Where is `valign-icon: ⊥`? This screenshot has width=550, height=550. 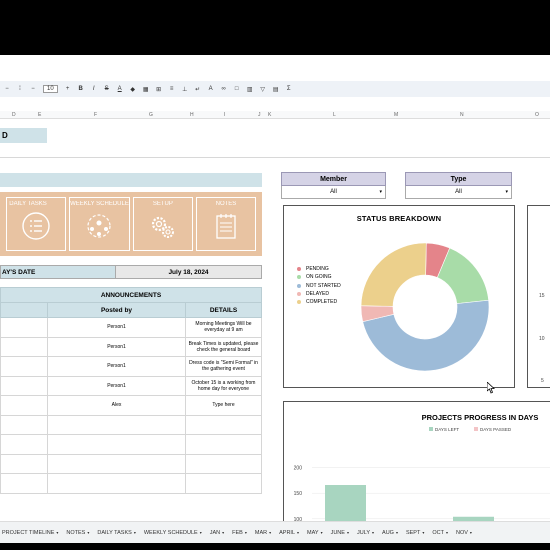
valign-icon: ⊥ is located at coordinates (185, 89).